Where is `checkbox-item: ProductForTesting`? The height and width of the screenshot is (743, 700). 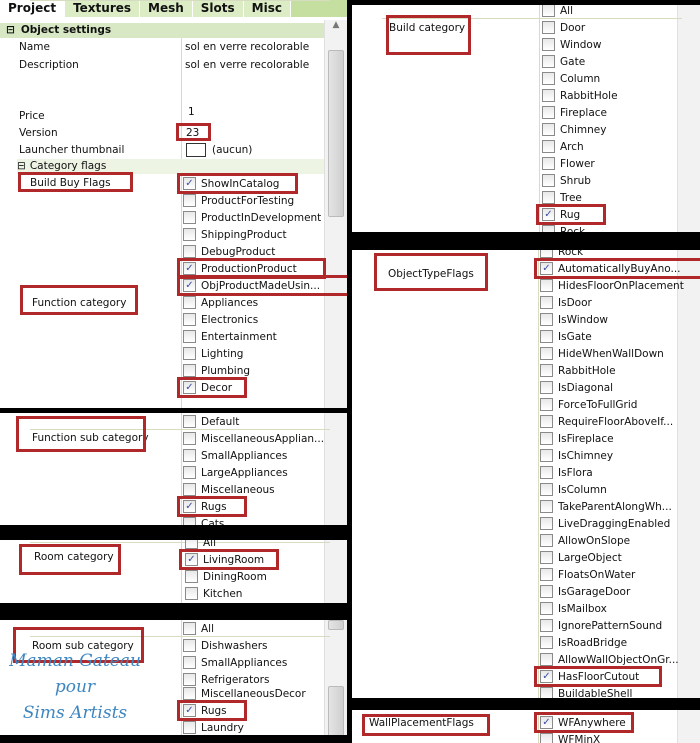
checkbox-item: ProductForTesting is located at coordinates (238, 200).